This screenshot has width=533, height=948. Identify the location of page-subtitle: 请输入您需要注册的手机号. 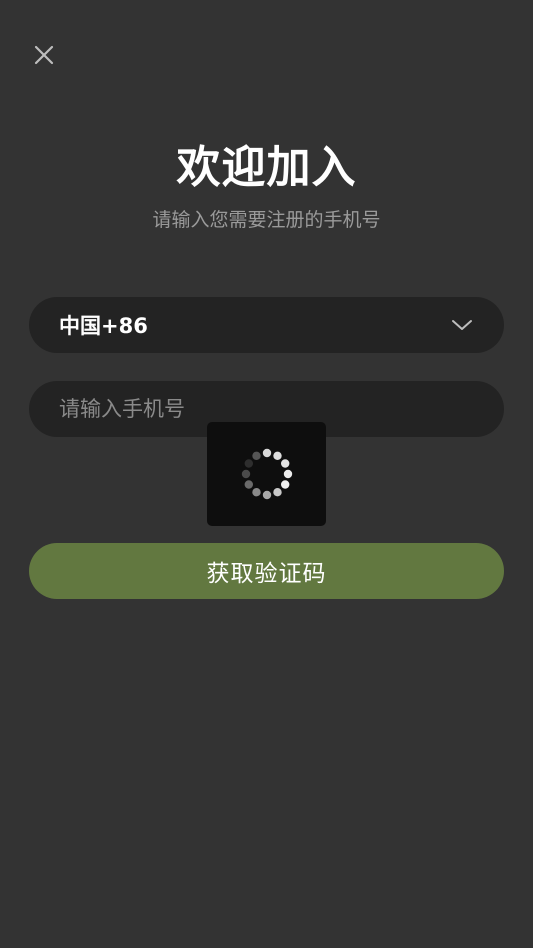
(266, 220).